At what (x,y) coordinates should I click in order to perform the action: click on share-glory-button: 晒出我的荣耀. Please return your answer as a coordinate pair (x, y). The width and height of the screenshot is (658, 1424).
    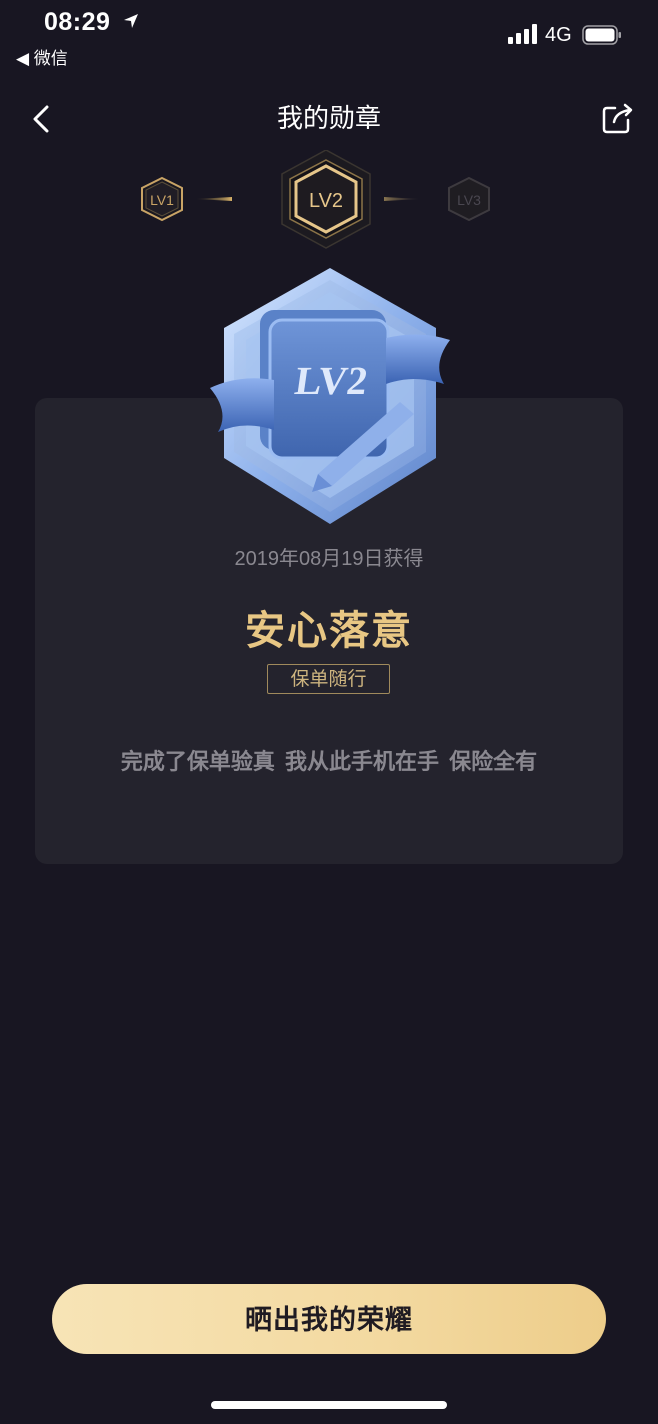
    Looking at the image, I should click on (329, 1319).